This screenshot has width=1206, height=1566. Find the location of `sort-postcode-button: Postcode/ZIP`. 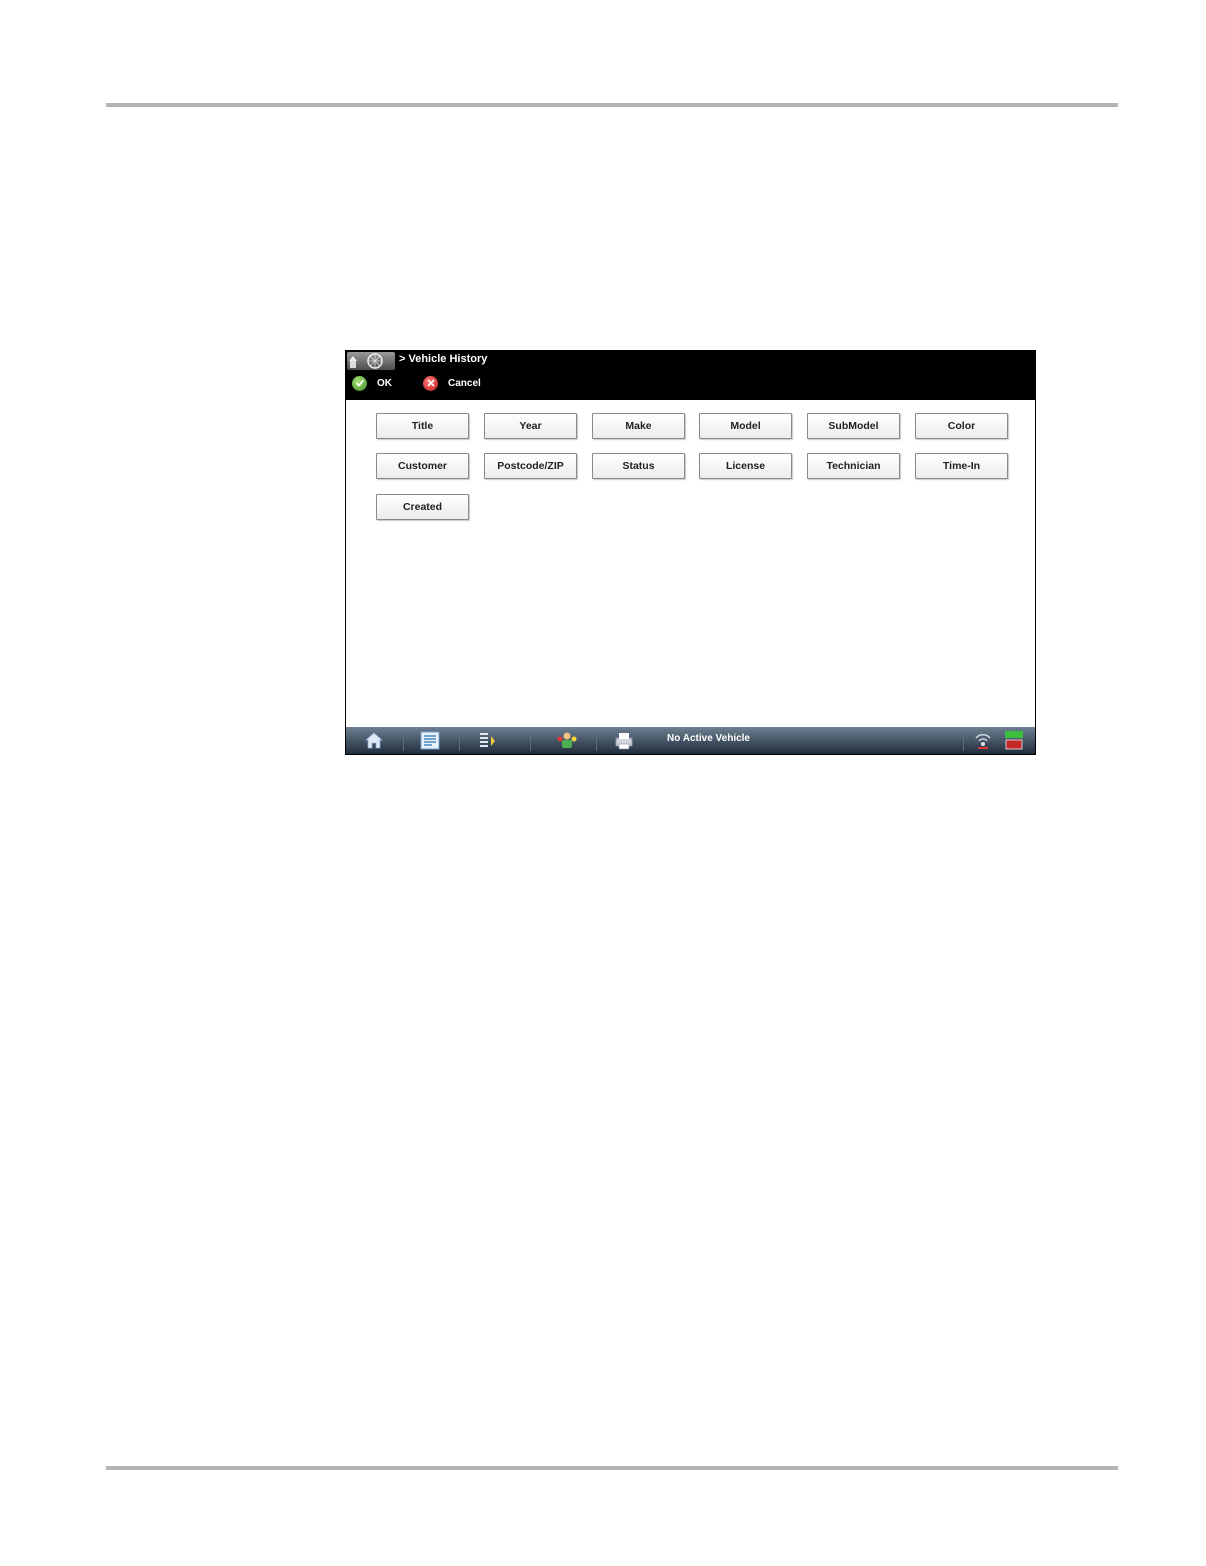

sort-postcode-button: Postcode/ZIP is located at coordinates (530, 466).